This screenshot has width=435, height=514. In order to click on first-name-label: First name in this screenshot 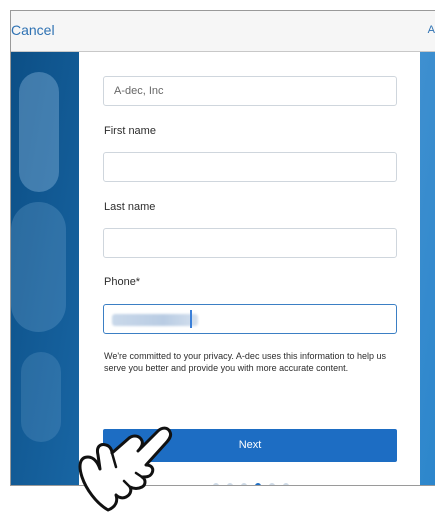, I will do `click(130, 131)`.